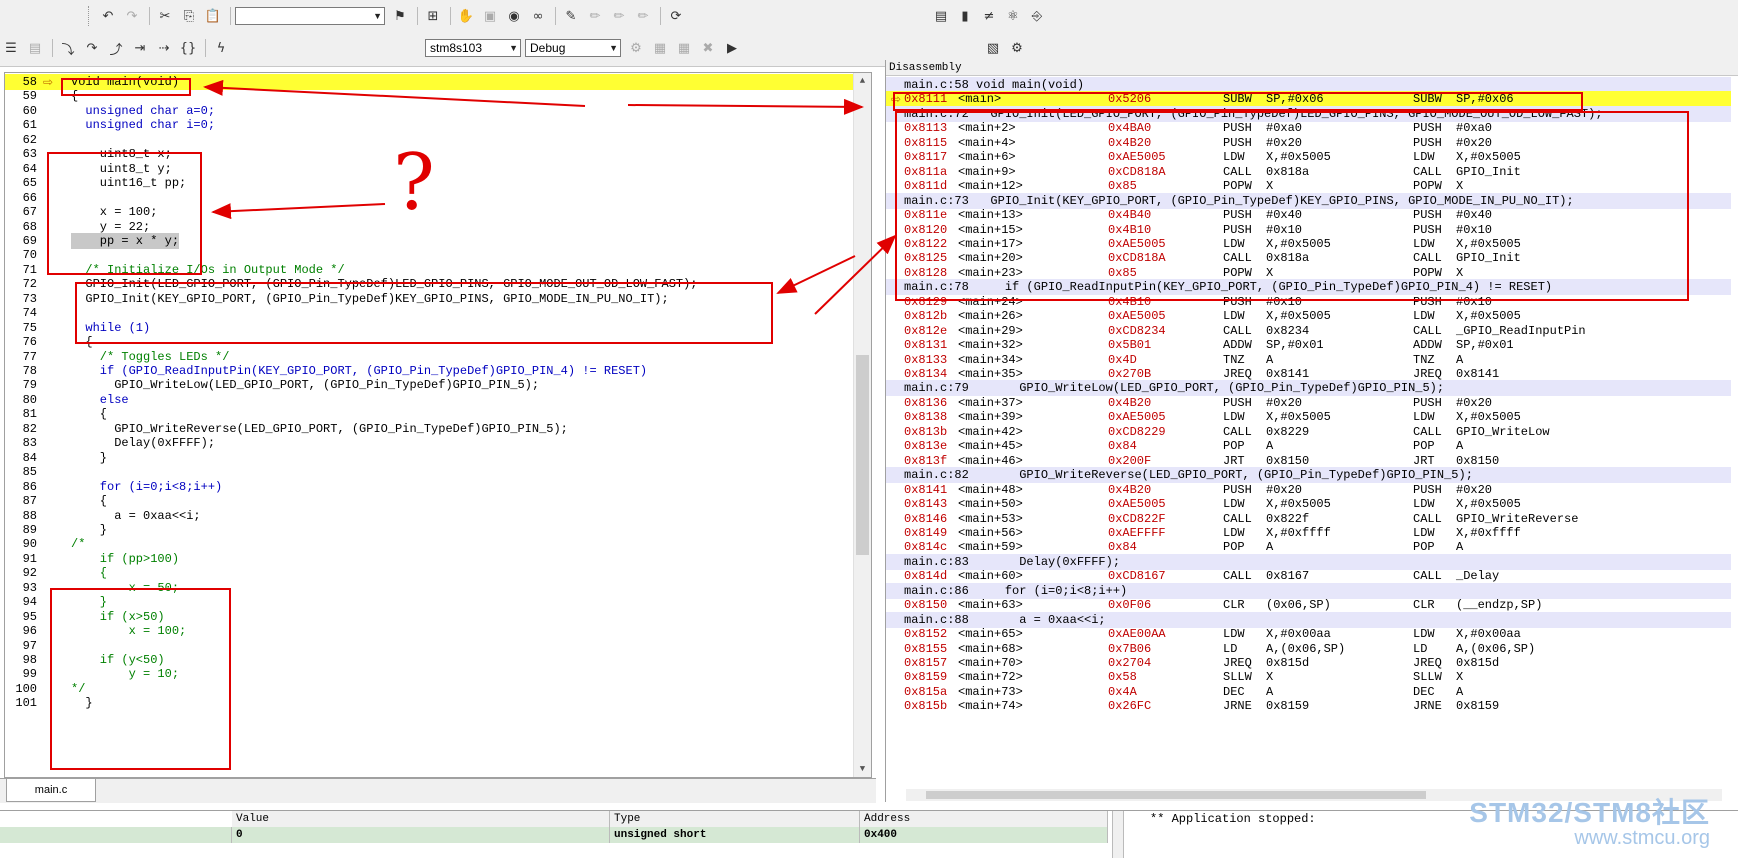 The width and height of the screenshot is (1738, 858). What do you see at coordinates (550, 197) in the screenshot?
I see `annotation-arrows` at bounding box center [550, 197].